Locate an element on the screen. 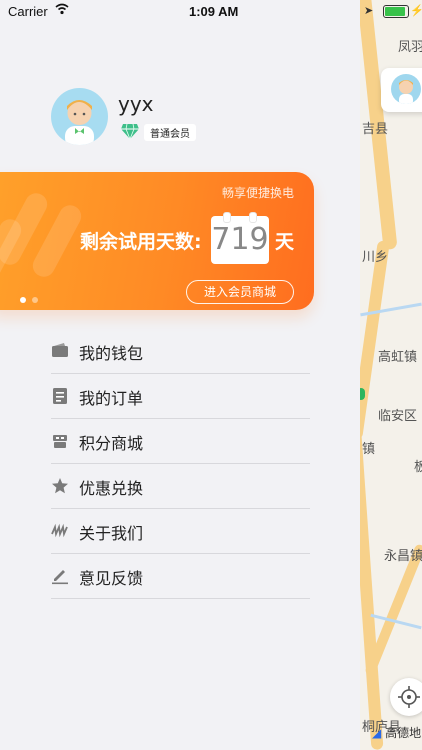 This screenshot has width=422, height=750. calendar-icon: 719 is located at coordinates (240, 238).